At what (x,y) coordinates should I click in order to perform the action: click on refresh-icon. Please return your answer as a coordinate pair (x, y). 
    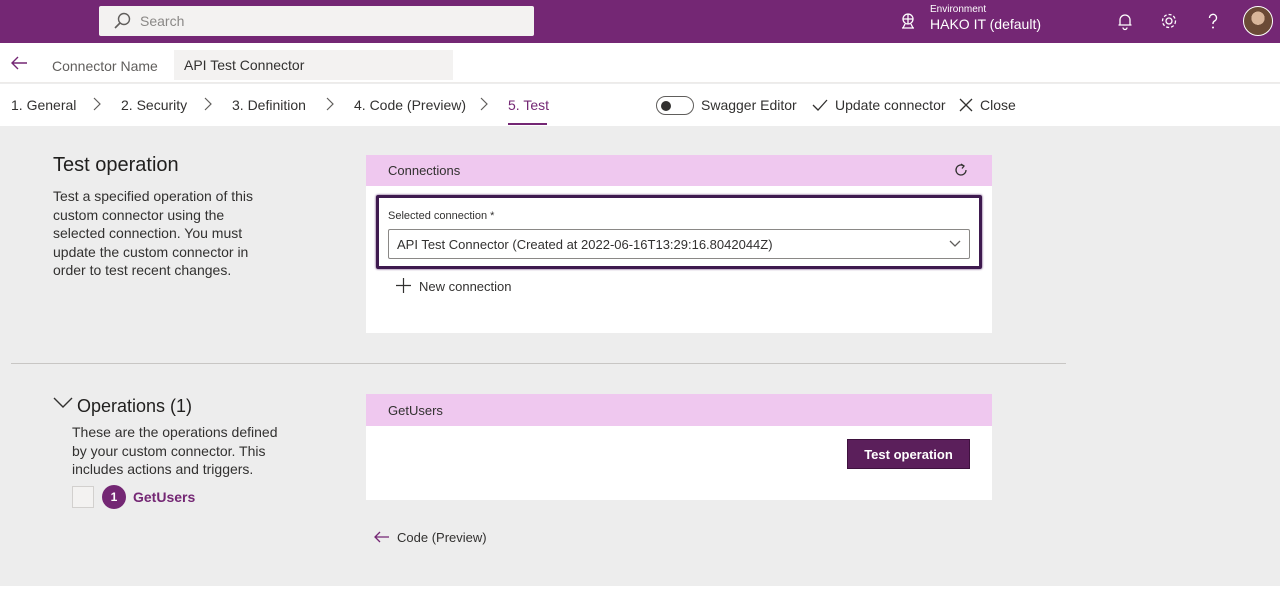
    Looking at the image, I should click on (961, 170).